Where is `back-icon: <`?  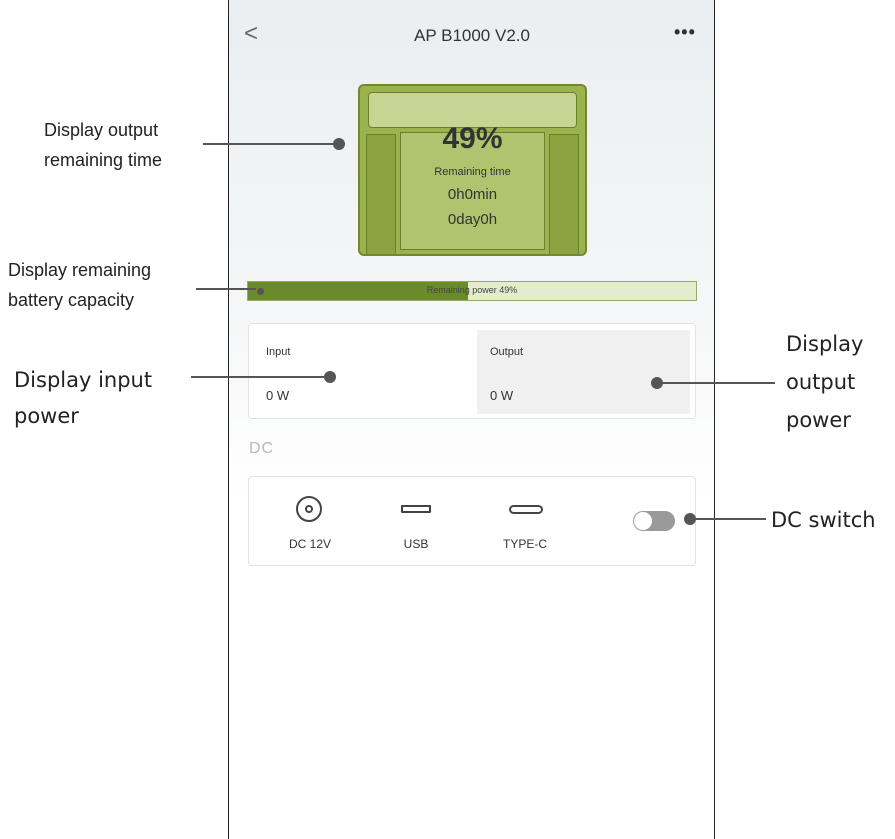 back-icon: < is located at coordinates (251, 34).